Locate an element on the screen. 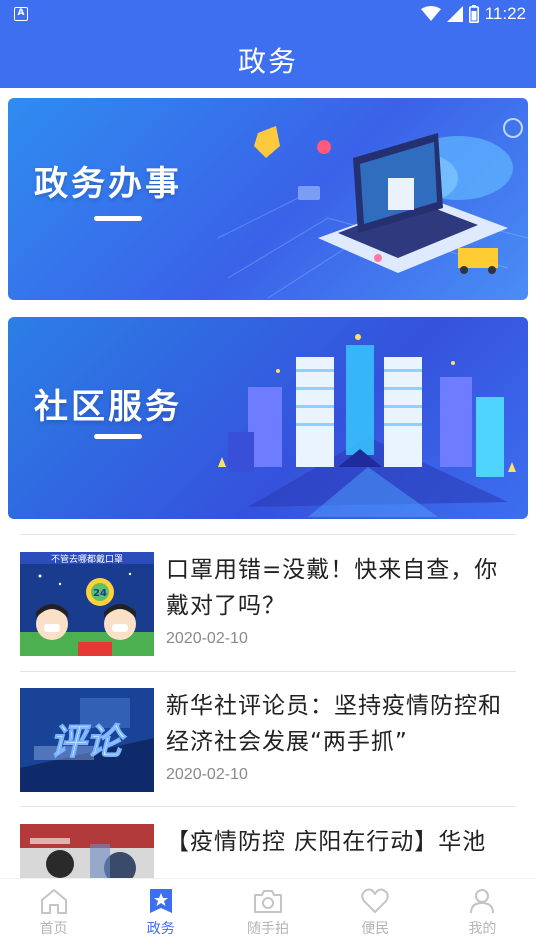 The width and height of the screenshot is (536, 952). tab-government: 政务 is located at coordinates (160, 915).